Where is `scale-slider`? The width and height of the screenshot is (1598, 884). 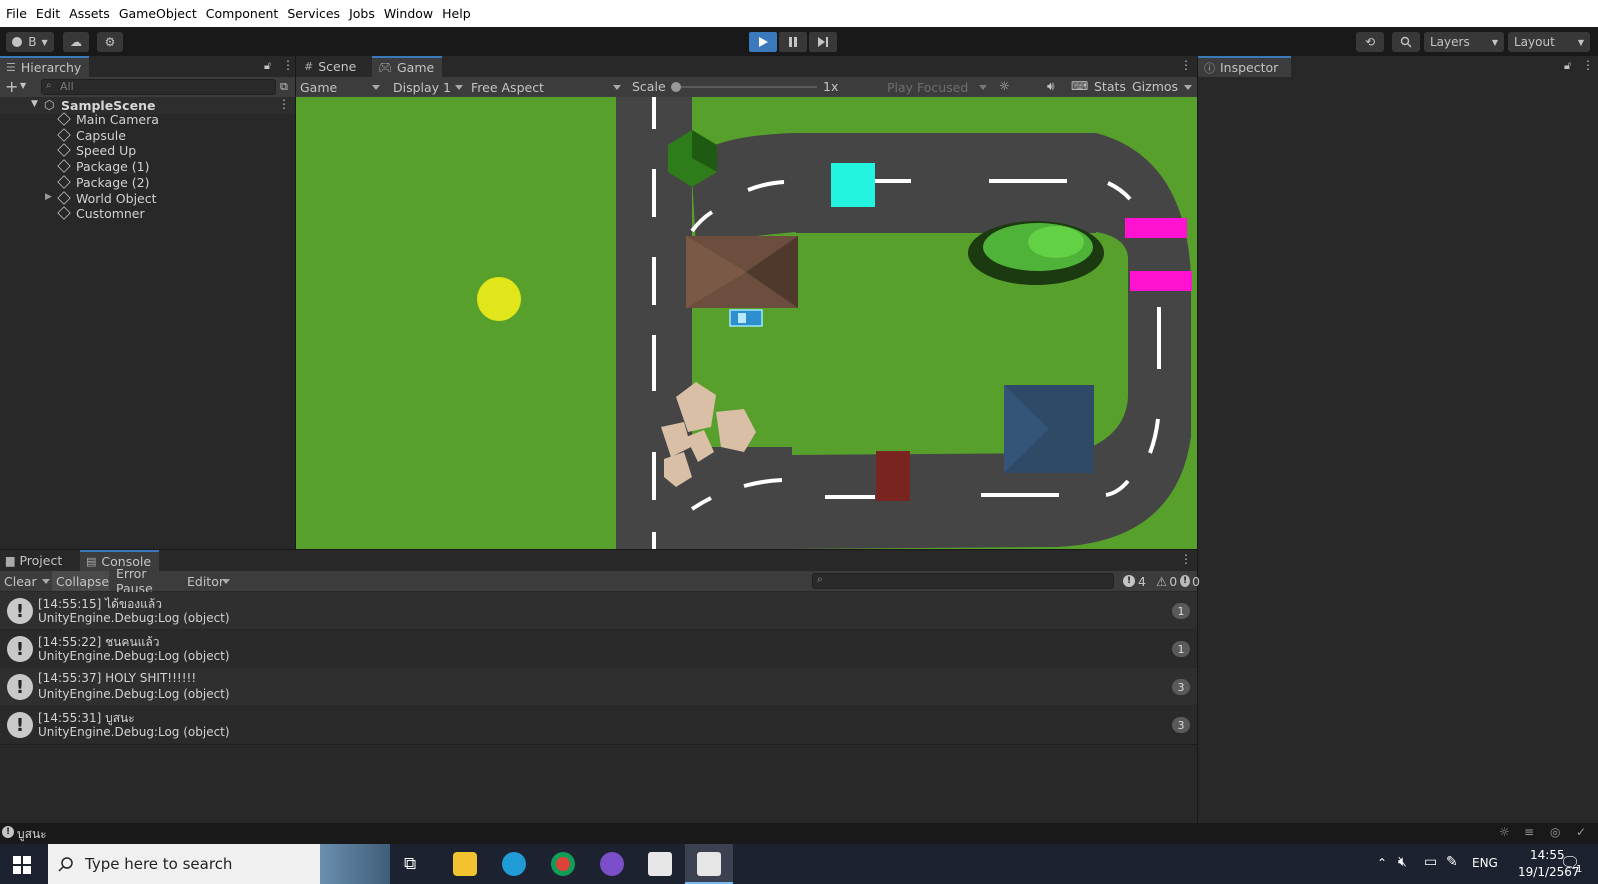 scale-slider is located at coordinates (744, 87).